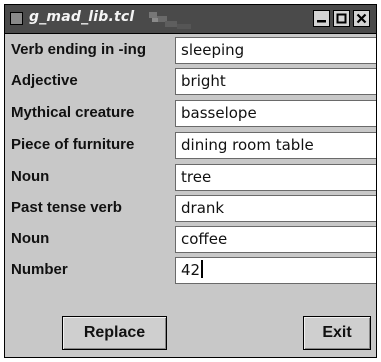  Describe the element at coordinates (275, 145) in the screenshot. I see `furniture-input: dining room table` at that location.